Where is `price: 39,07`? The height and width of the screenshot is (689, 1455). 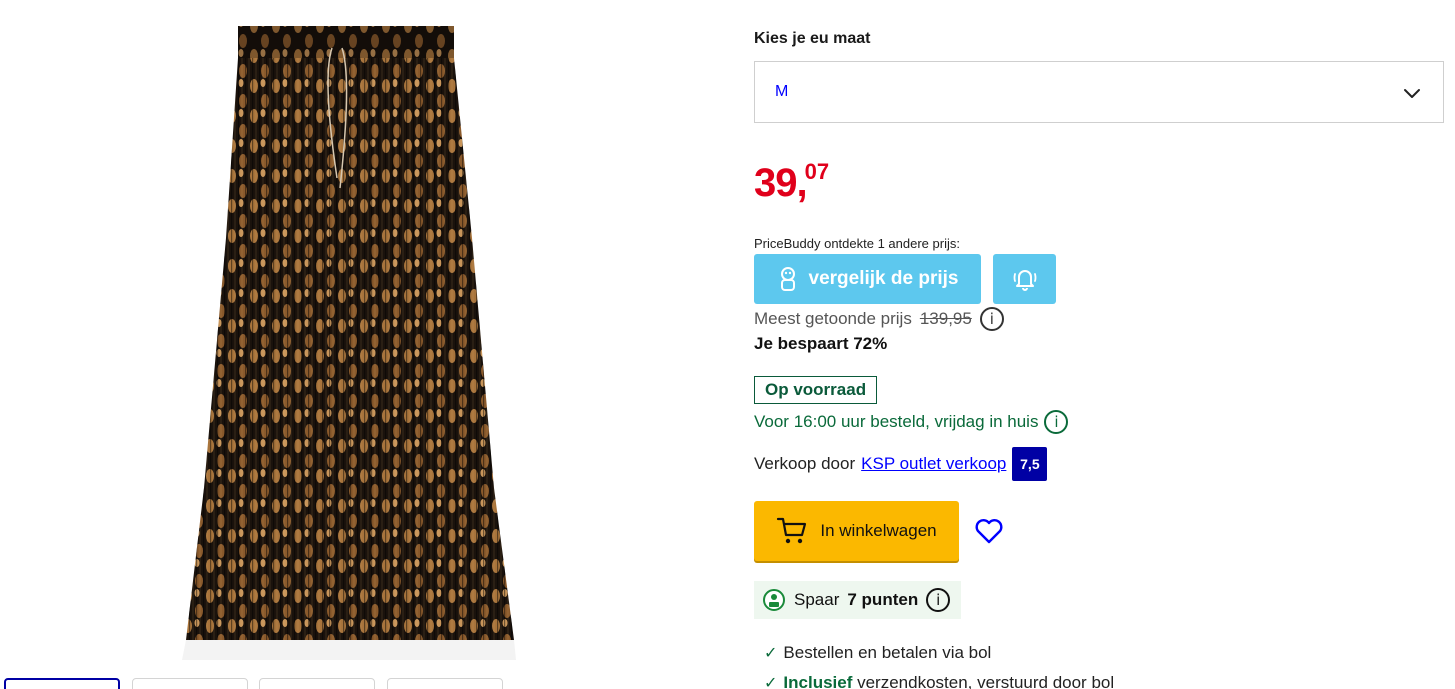
price: 39,07 is located at coordinates (792, 182).